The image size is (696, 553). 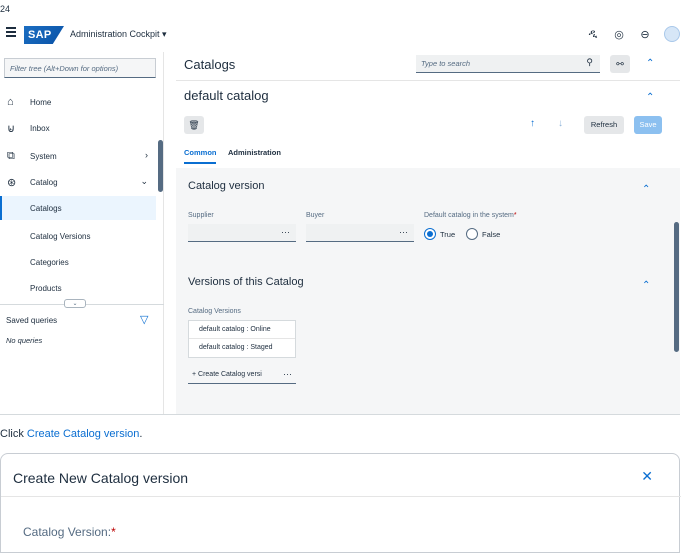 What do you see at coordinates (560, 123) in the screenshot?
I see `arrow-down-icon: ↓` at bounding box center [560, 123].